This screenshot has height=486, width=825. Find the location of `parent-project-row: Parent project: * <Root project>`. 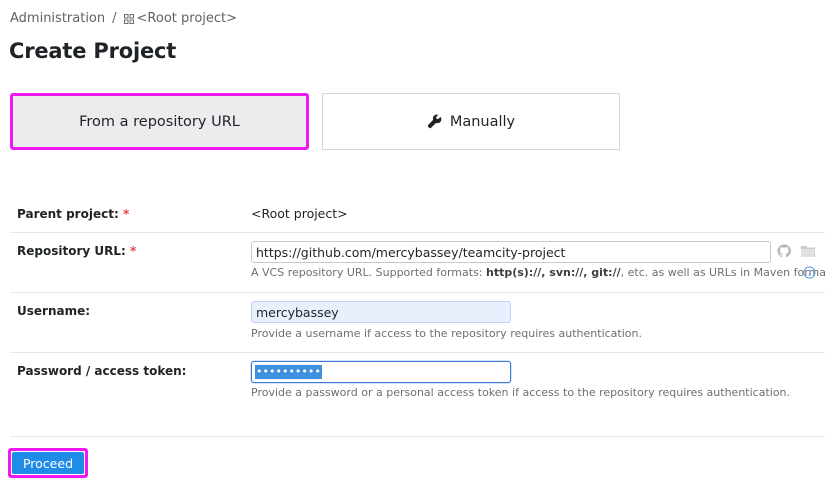

parent-project-row: Parent project: * <Root project> is located at coordinates (417, 214).